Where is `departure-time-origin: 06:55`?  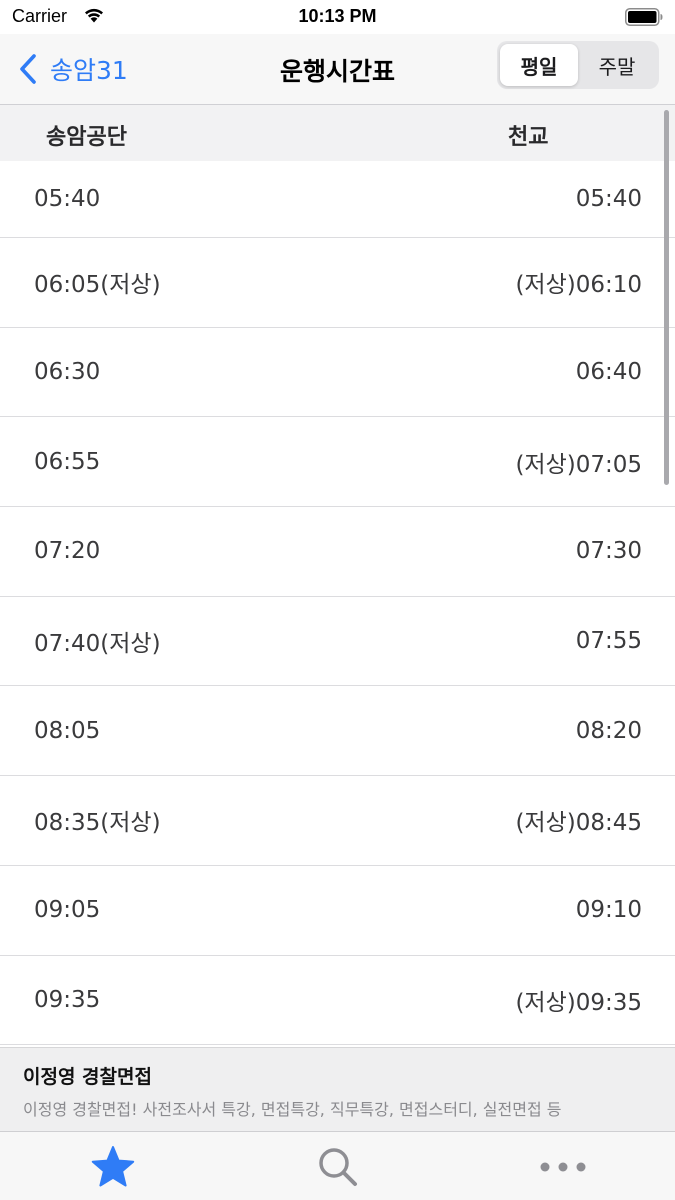 departure-time-origin: 06:55 is located at coordinates (67, 461).